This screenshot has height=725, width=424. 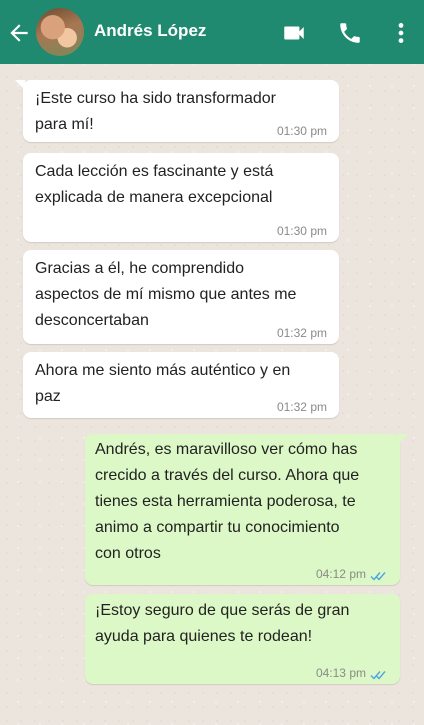 I want to click on video-camera-icon, so click(x=294, y=33).